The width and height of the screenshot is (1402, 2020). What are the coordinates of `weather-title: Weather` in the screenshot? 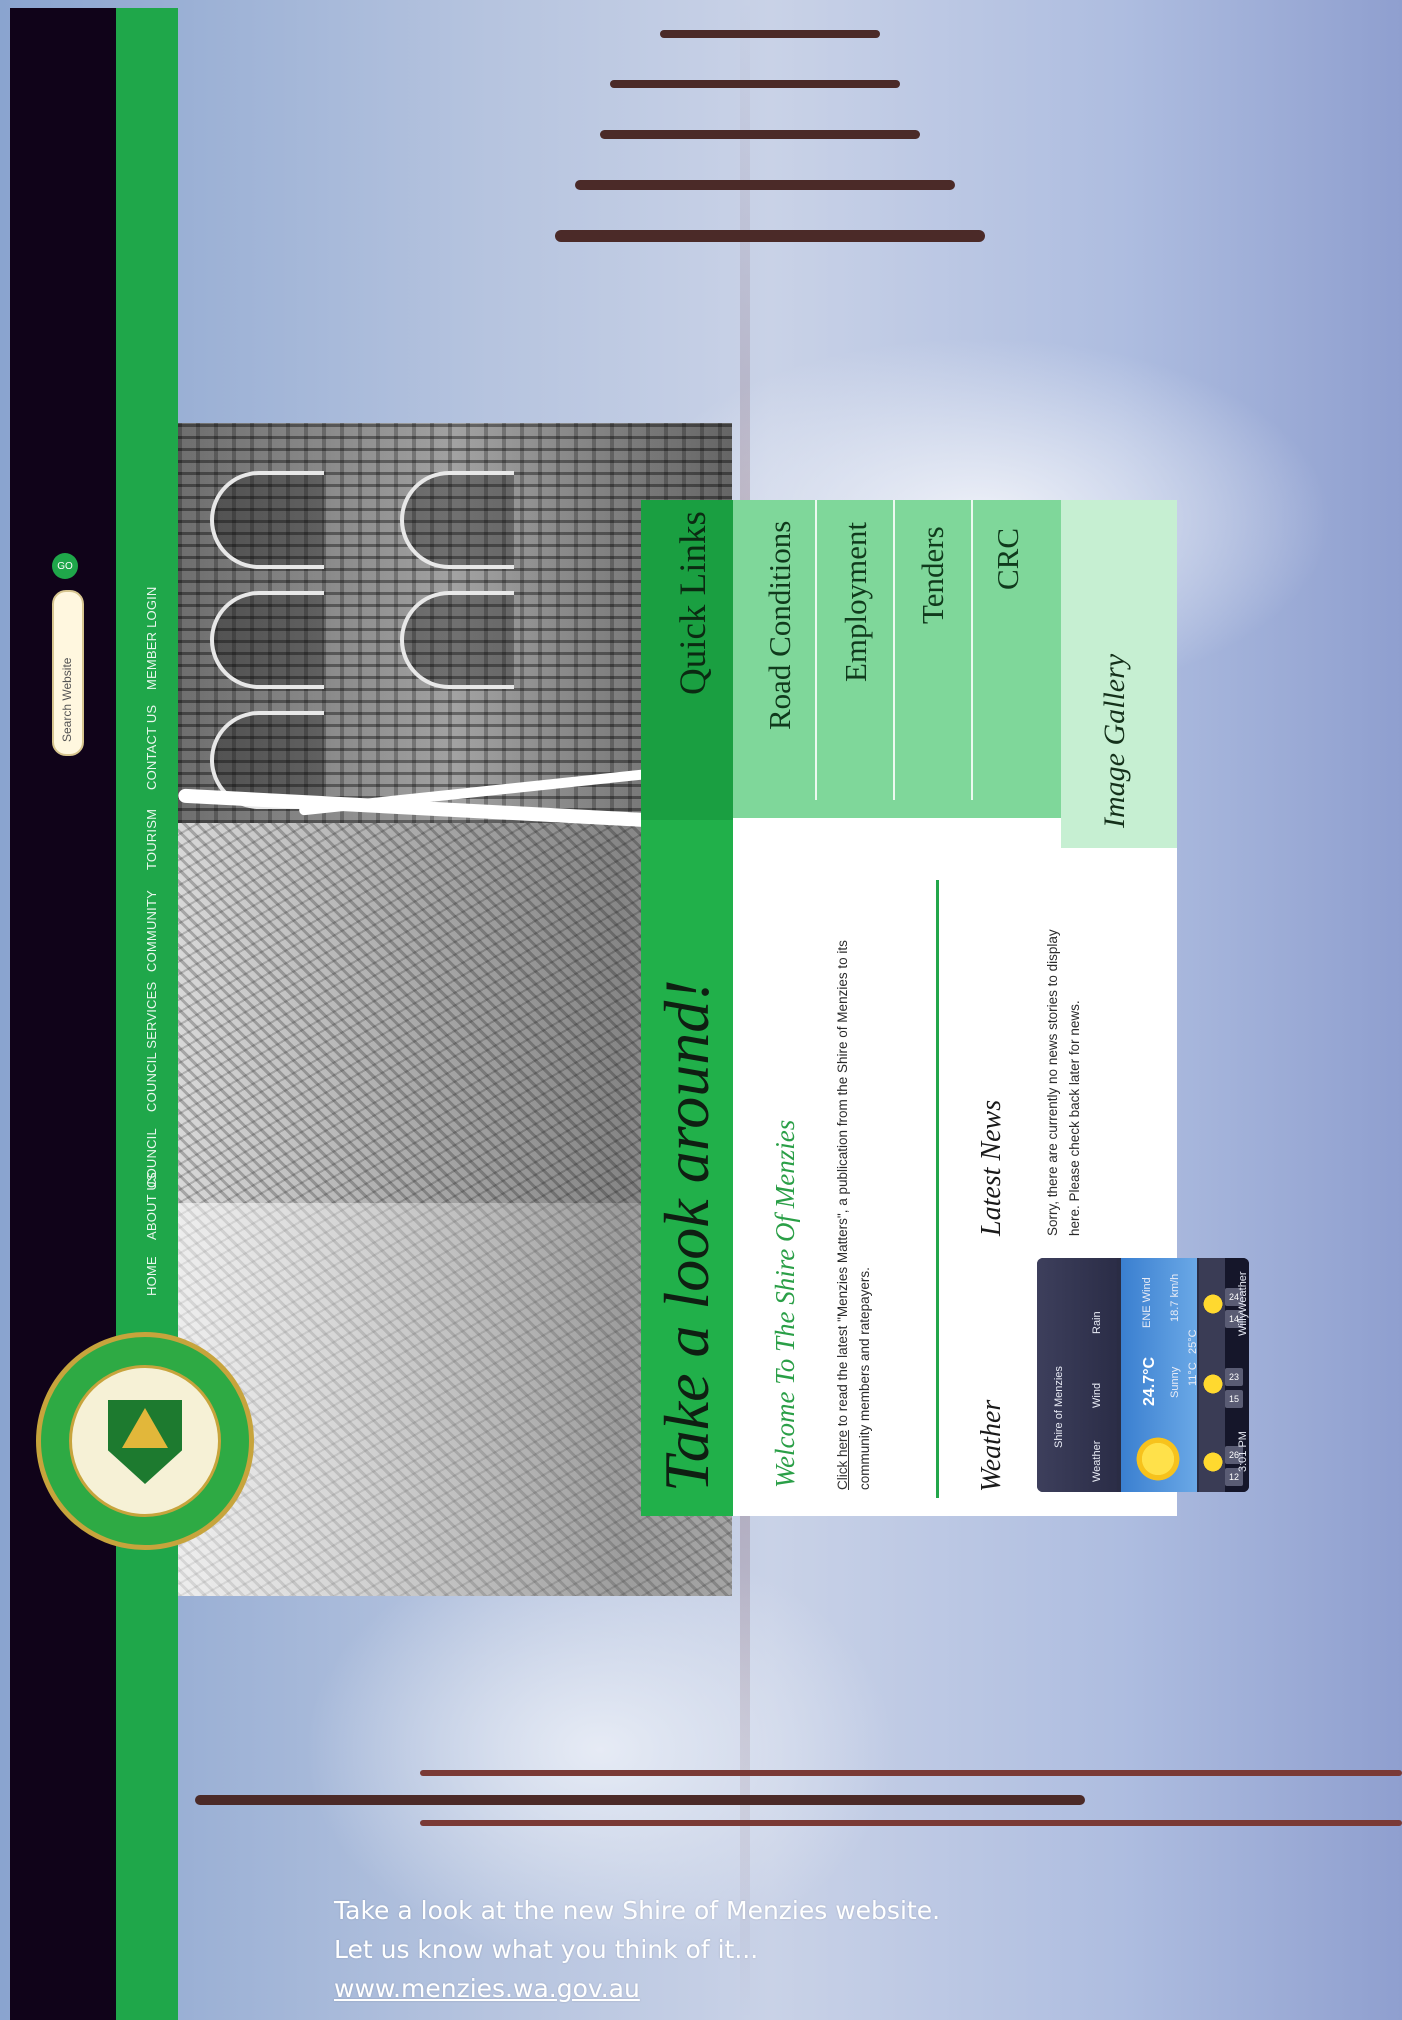 It's located at (991, 1445).